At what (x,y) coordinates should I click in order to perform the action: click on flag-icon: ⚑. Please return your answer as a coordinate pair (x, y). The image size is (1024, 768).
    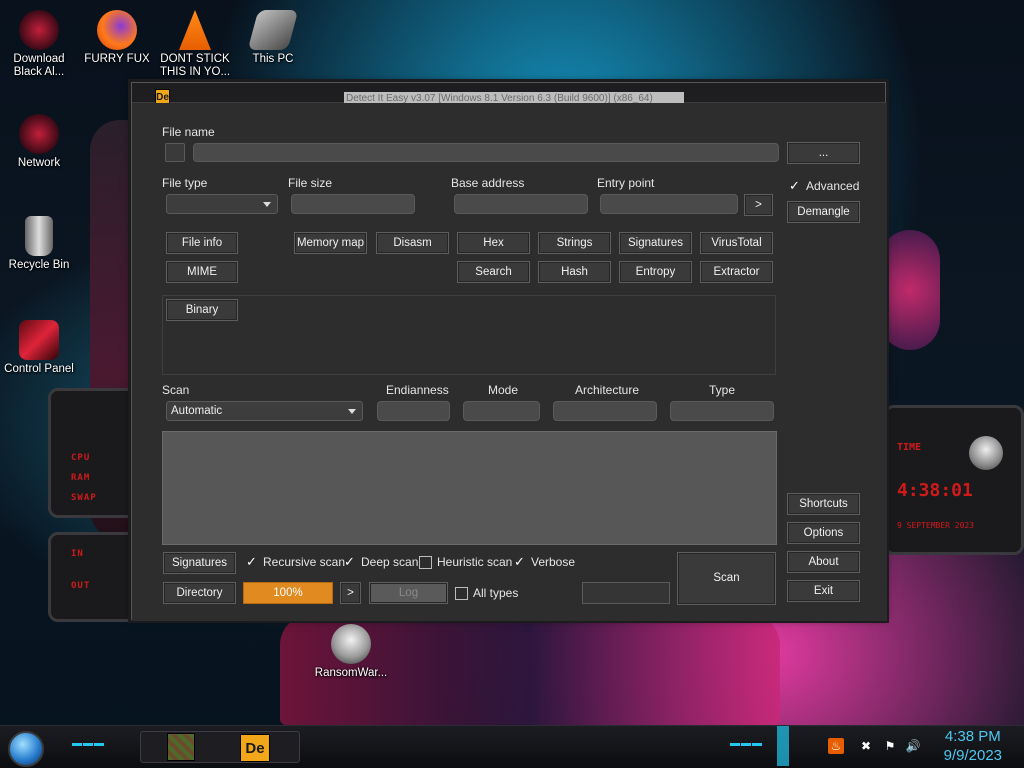
    Looking at the image, I should click on (890, 746).